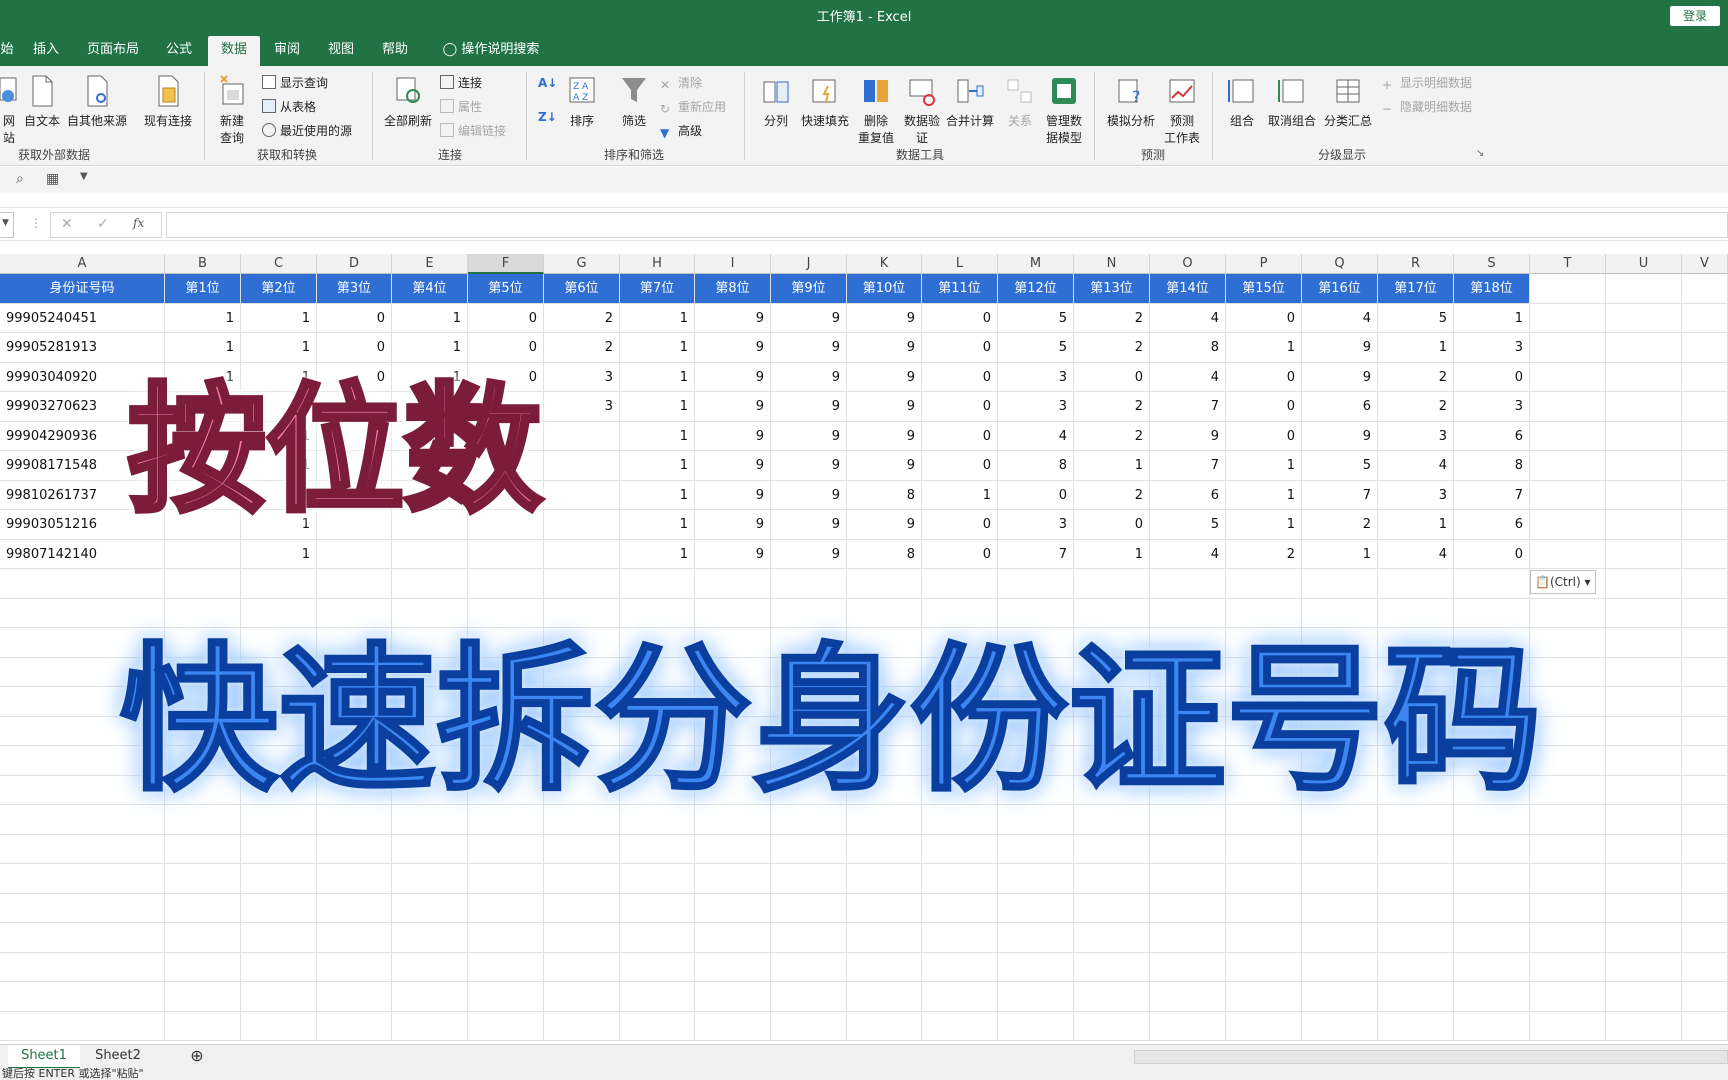 The height and width of the screenshot is (1080, 1728). I want to click on existing-connections-button: 现有连接, so click(168, 101).